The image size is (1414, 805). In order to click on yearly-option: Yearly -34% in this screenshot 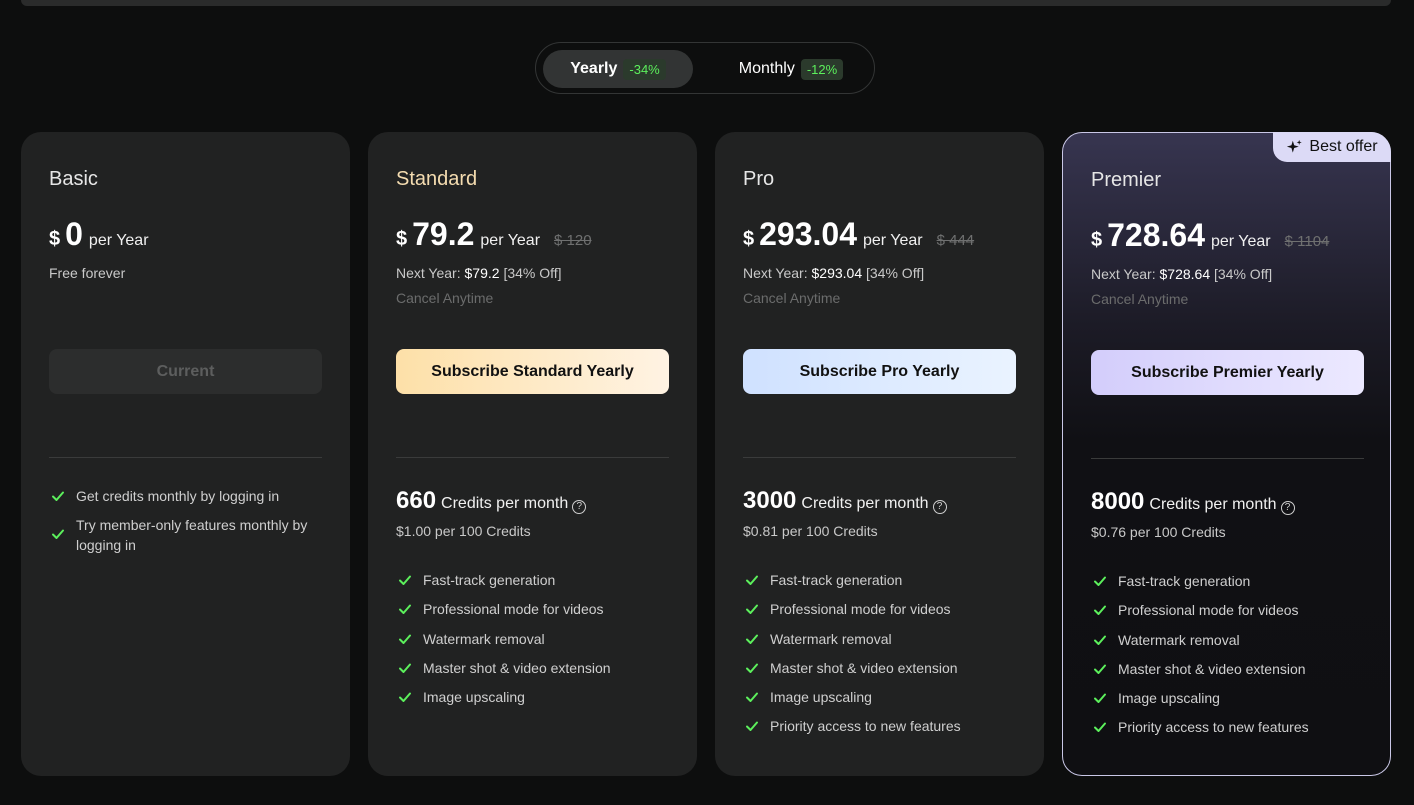, I will do `click(618, 69)`.